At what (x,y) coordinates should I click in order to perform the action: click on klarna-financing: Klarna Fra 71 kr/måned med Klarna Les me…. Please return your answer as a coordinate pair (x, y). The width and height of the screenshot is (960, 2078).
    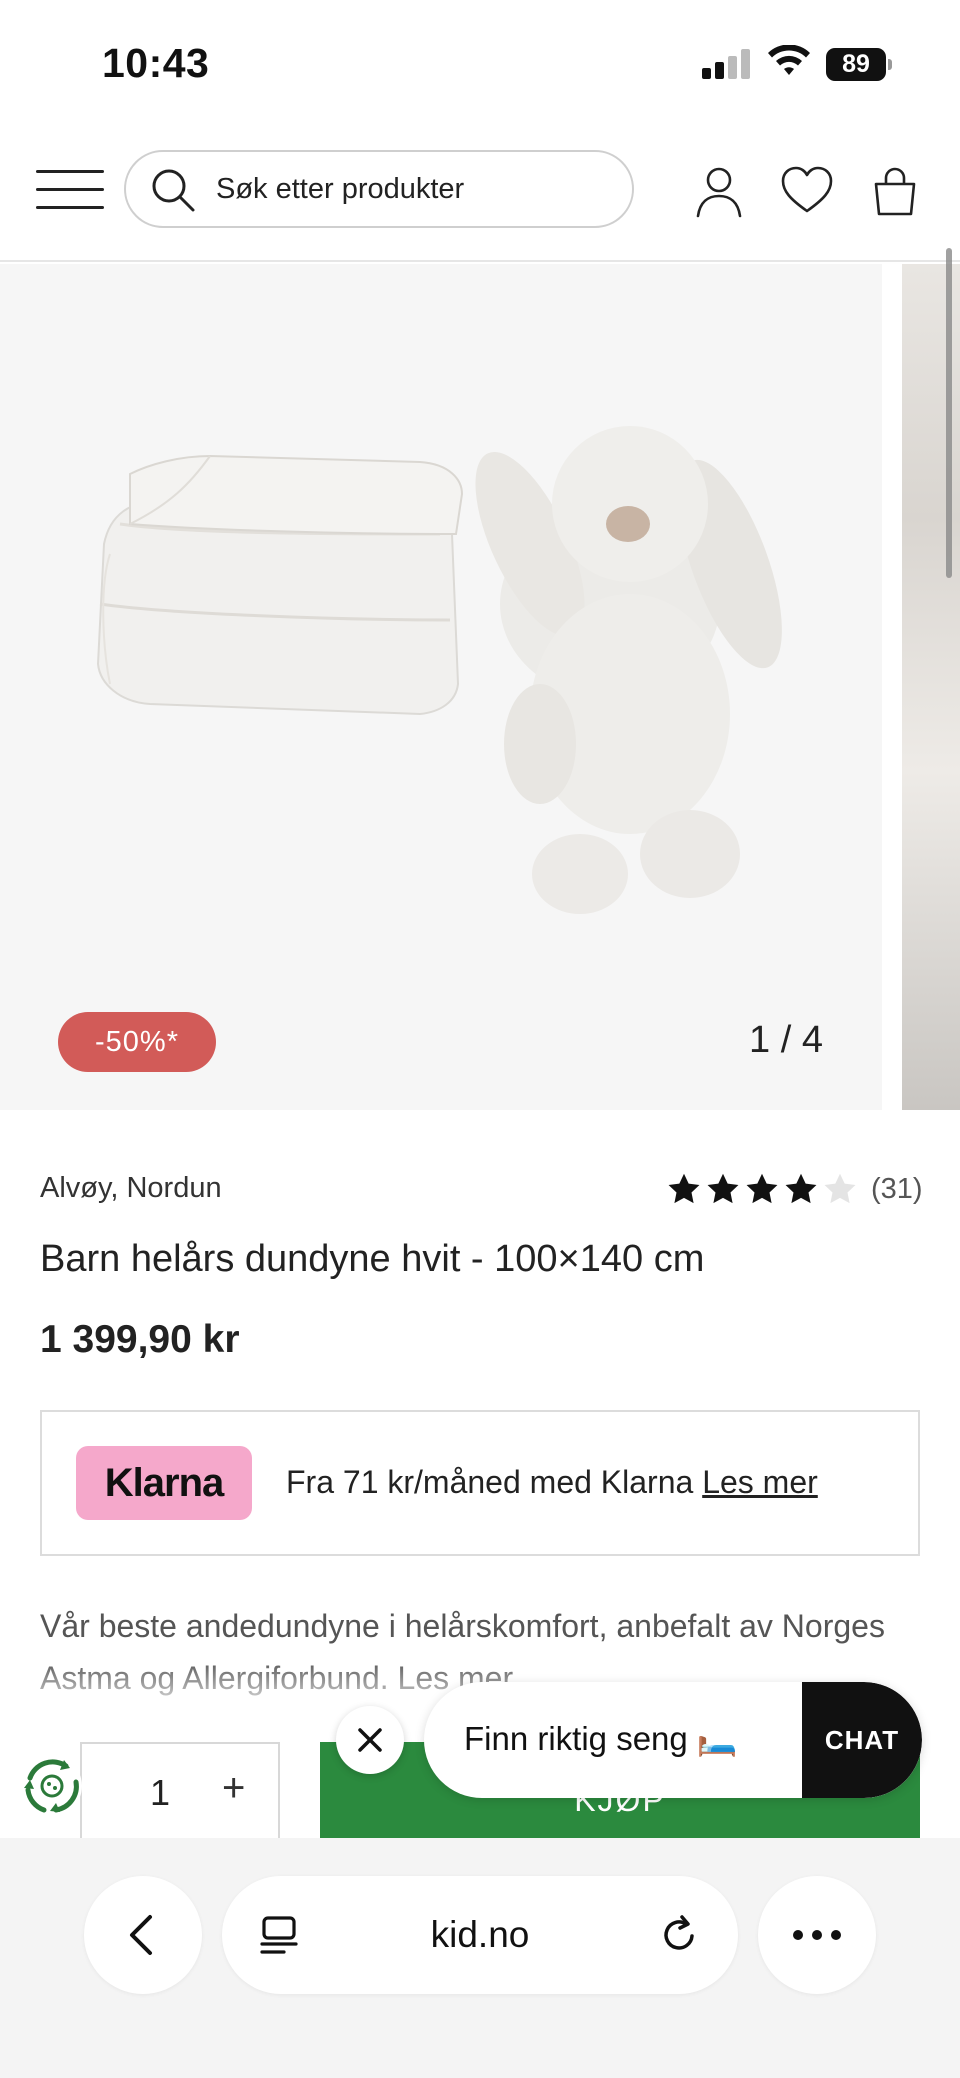
    Looking at the image, I should click on (480, 1483).